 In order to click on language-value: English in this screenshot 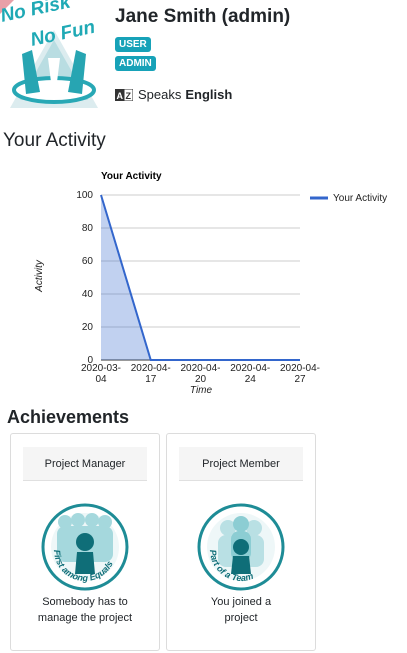, I will do `click(209, 94)`.